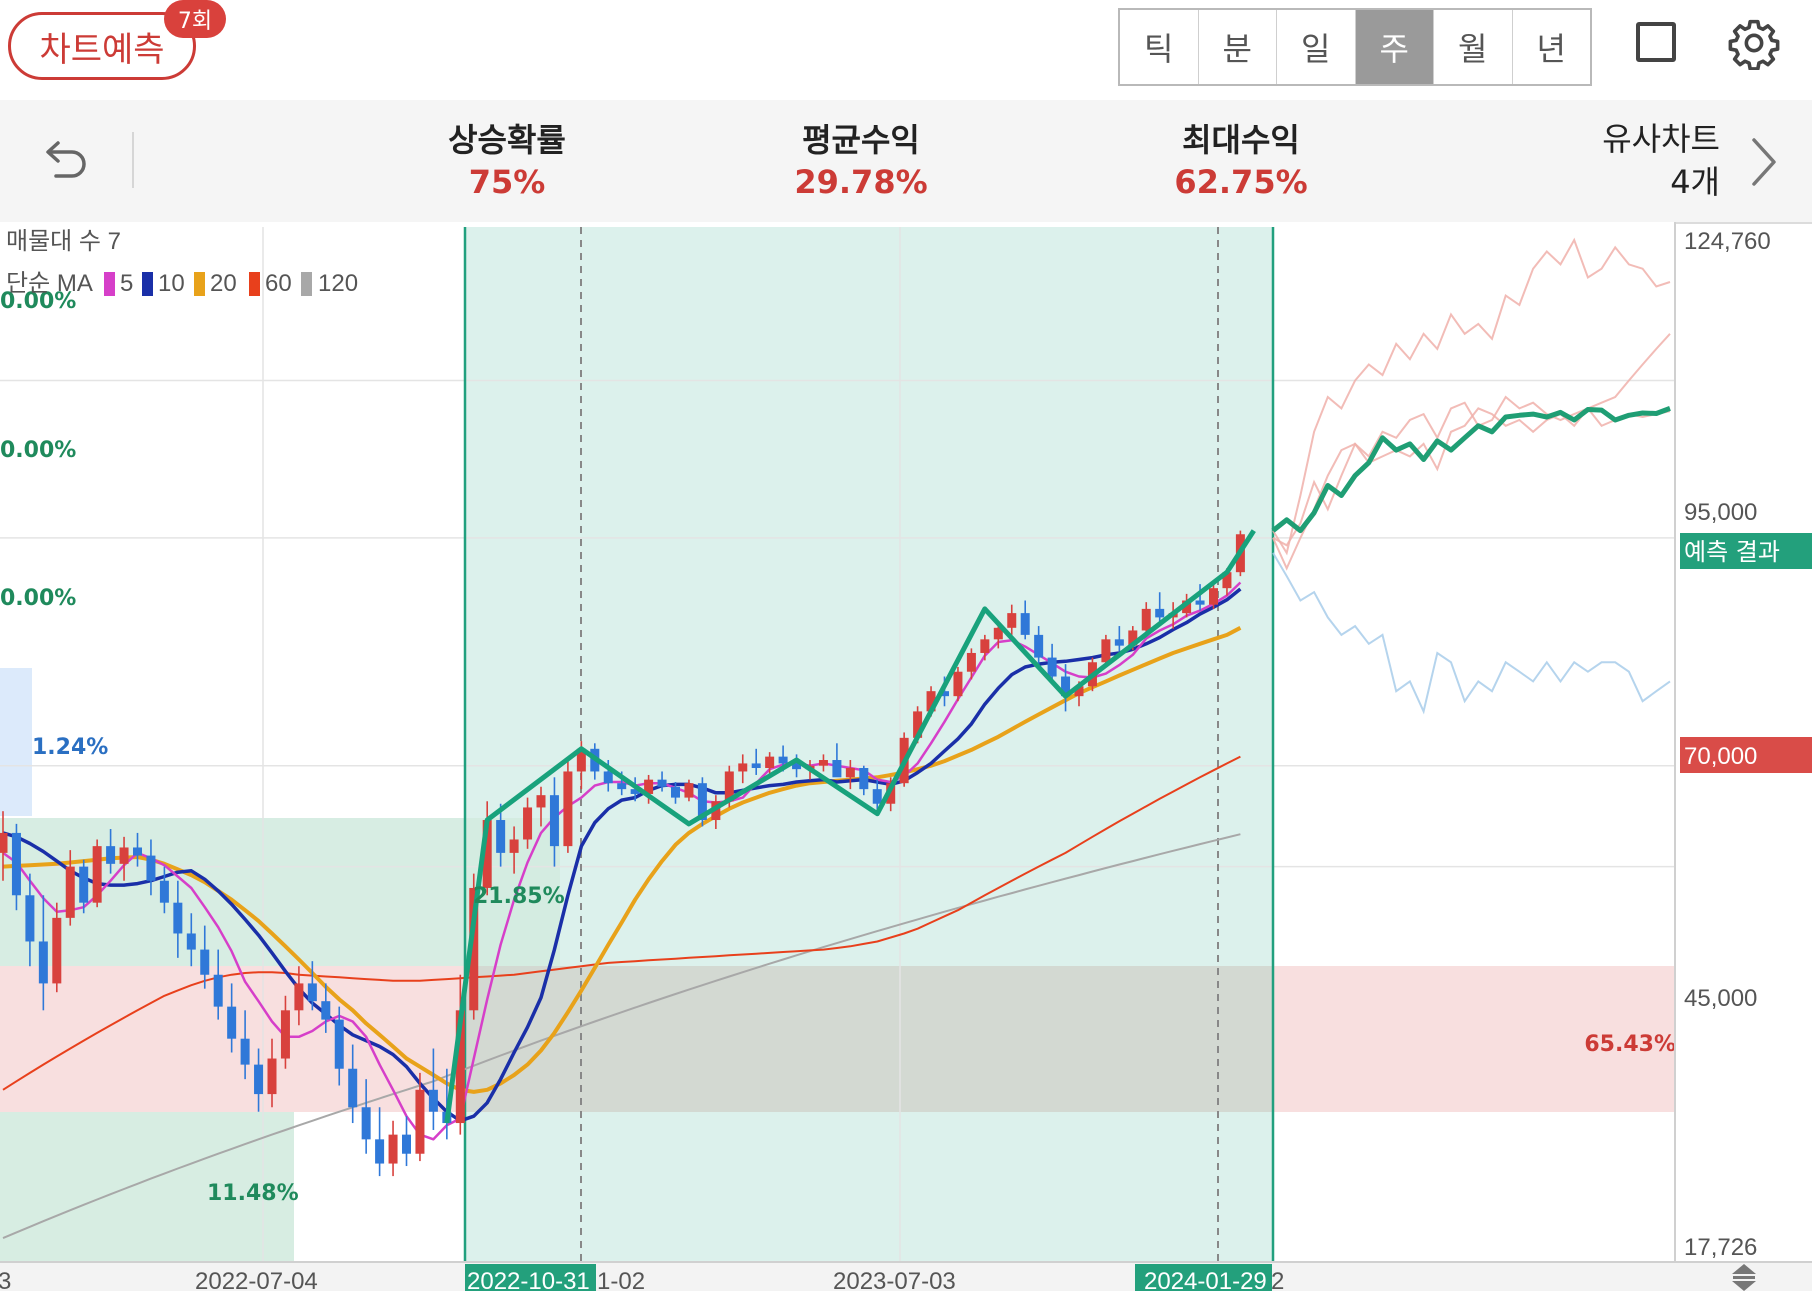  I want to click on y-tick-label: 17,726, so click(1720, 1247).